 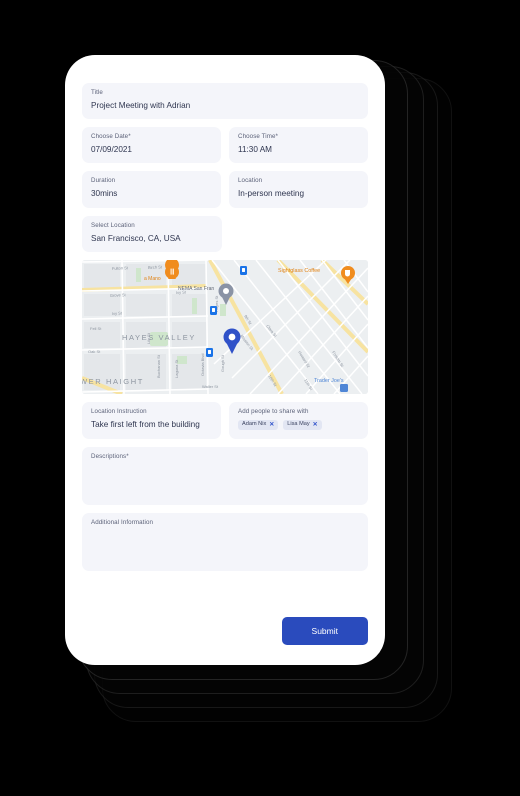 I want to click on title-value: Project Meeting with Adrian, so click(x=141, y=105).